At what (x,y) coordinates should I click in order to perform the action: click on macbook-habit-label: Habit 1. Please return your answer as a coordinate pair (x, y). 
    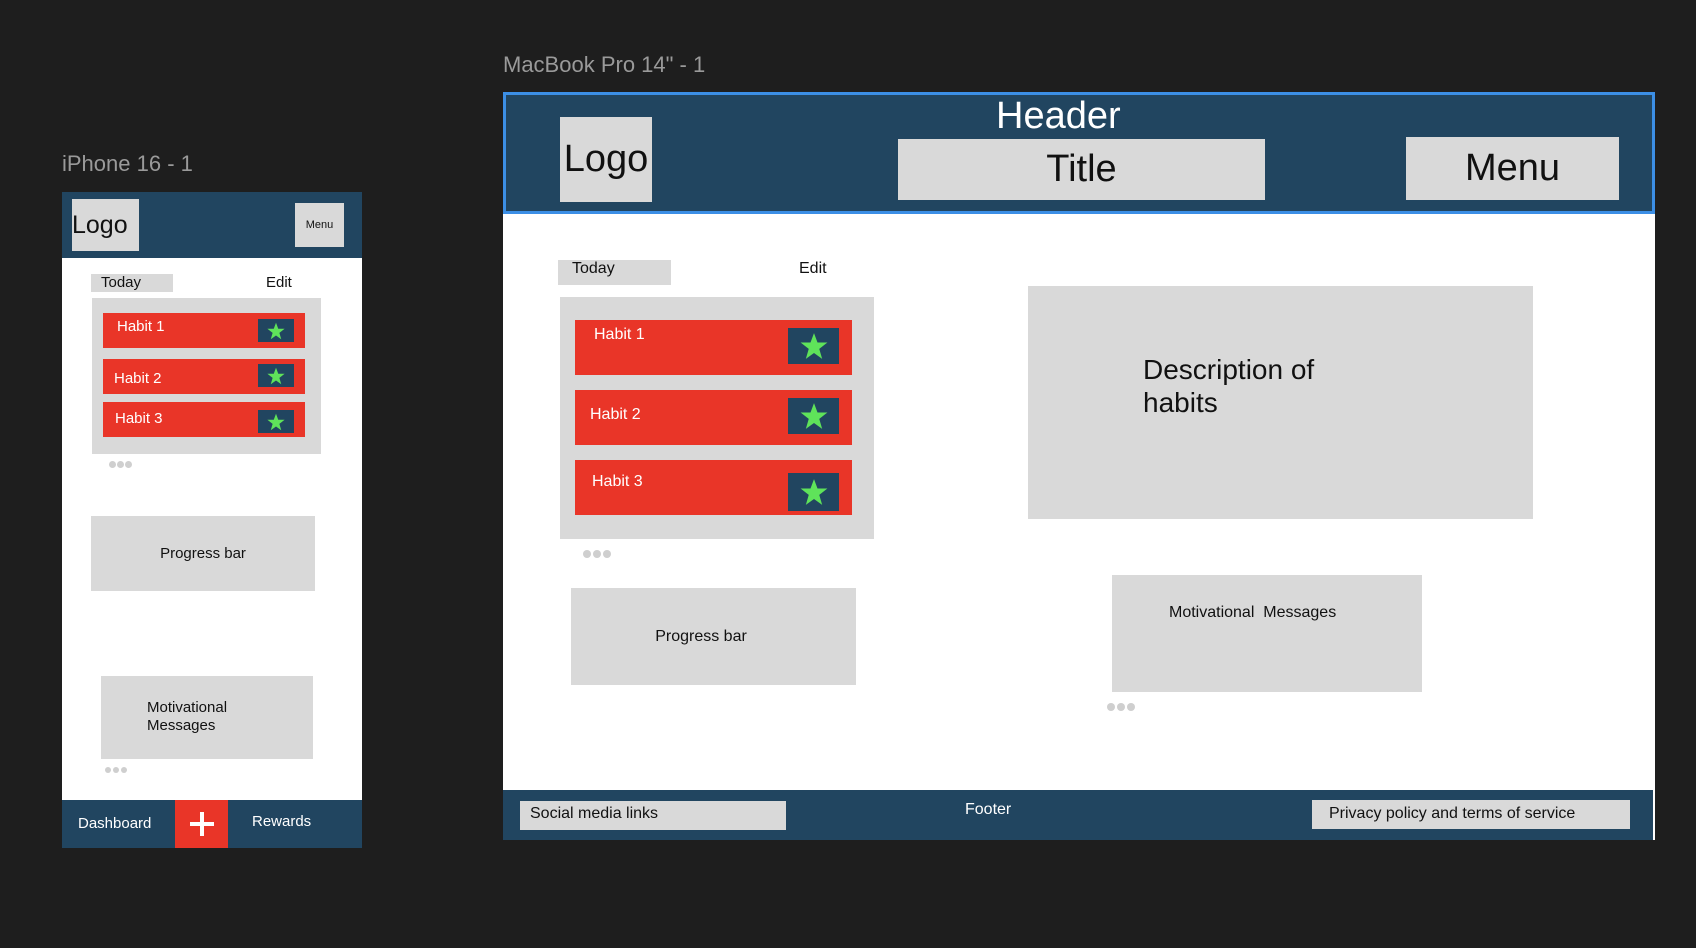
    Looking at the image, I should click on (619, 334).